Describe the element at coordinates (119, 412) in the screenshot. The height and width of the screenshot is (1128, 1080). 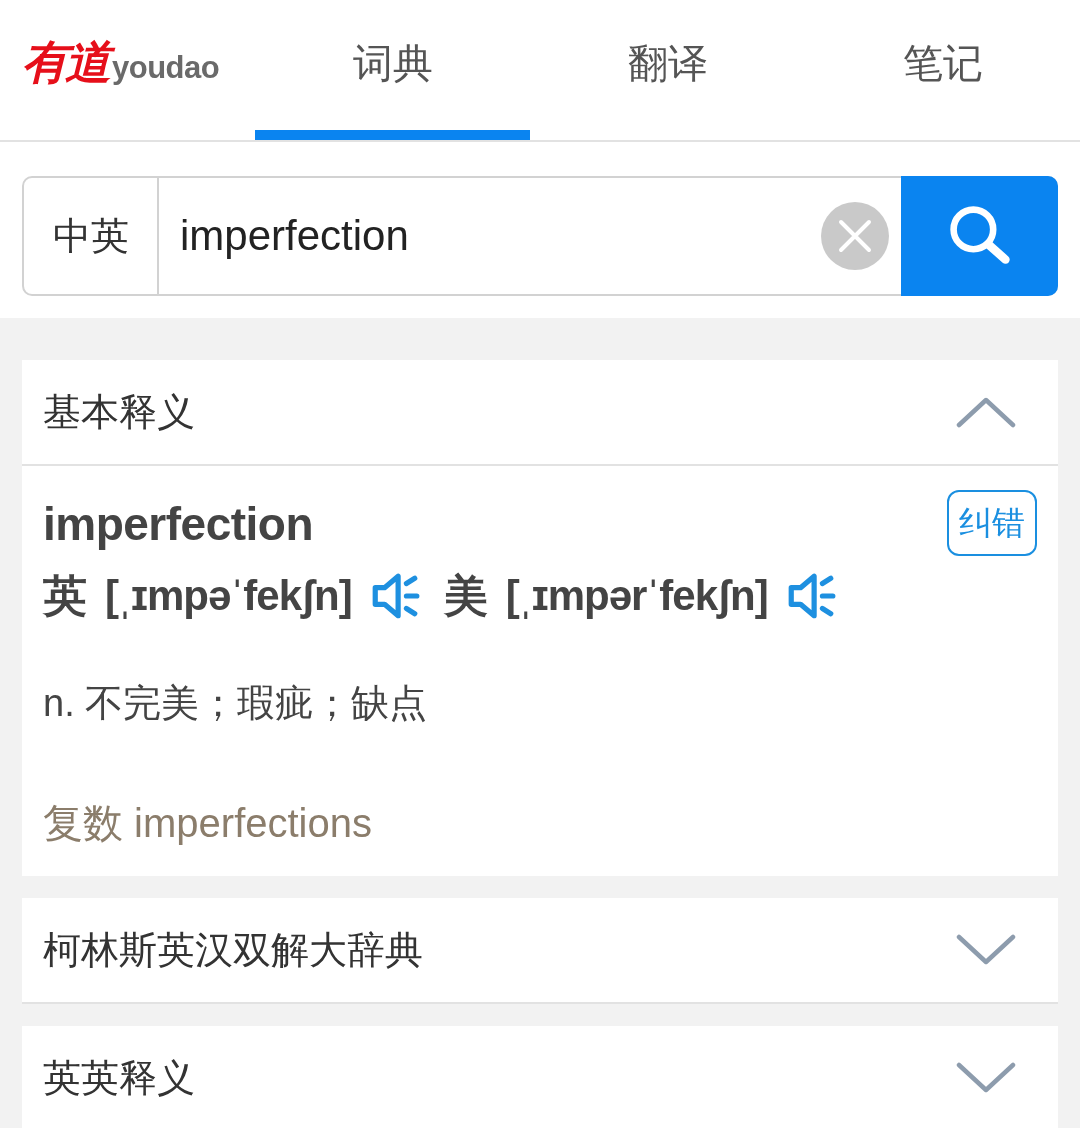
I see `section-title: 基本释义` at that location.